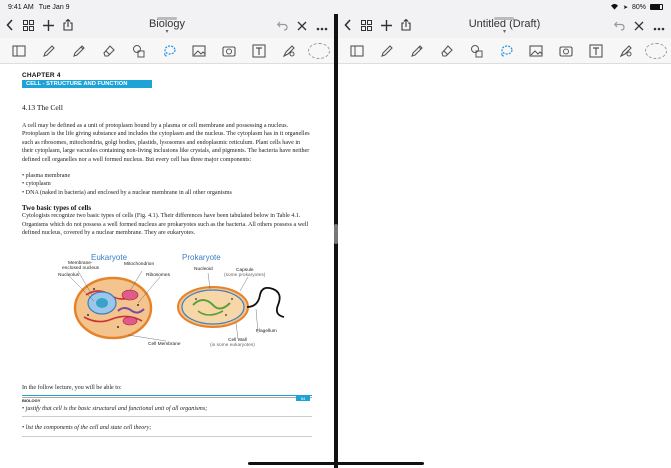  I want to click on battery-percent: 80%, so click(638, 7).